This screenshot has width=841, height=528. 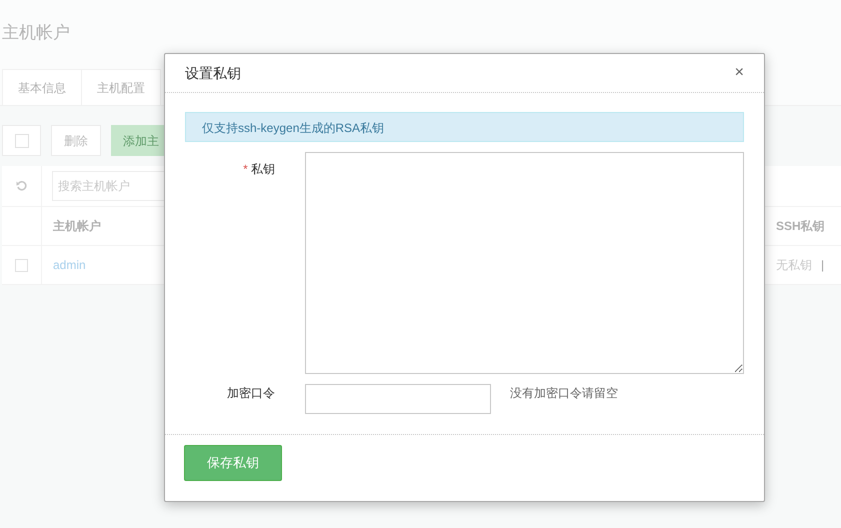 What do you see at coordinates (137, 140) in the screenshot?
I see `add-button: 添加主` at bounding box center [137, 140].